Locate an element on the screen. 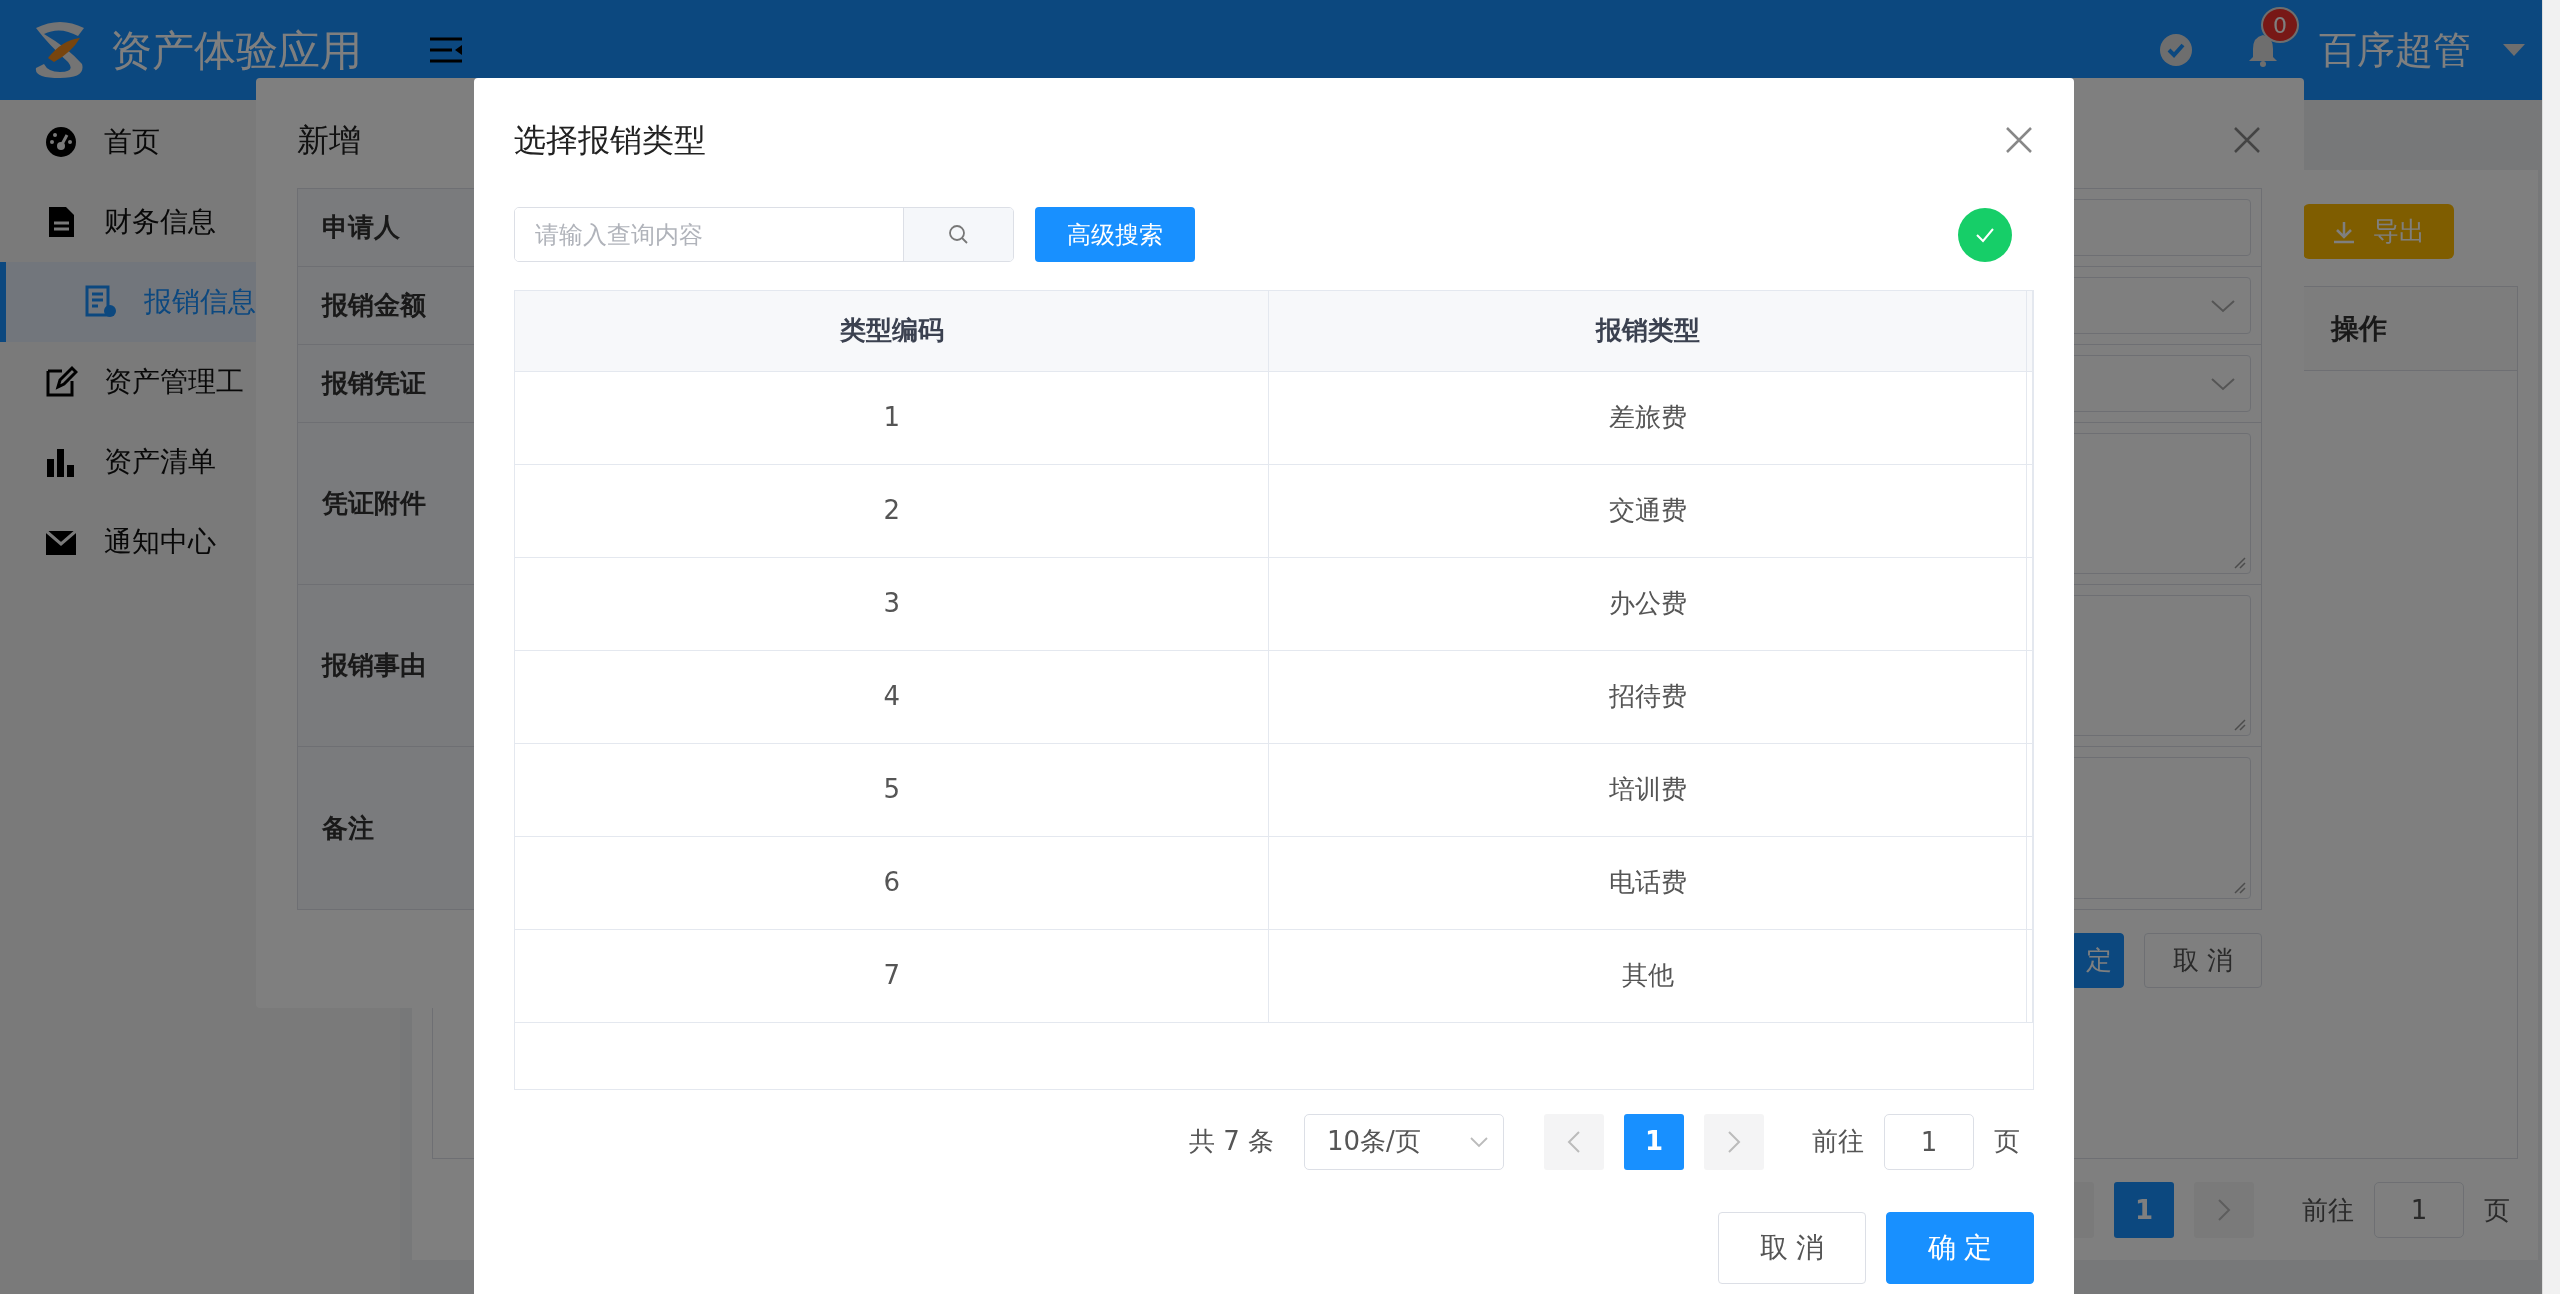 Image resolution: width=2560 pixels, height=1294 pixels. dialog-title: 新增 is located at coordinates (329, 140).